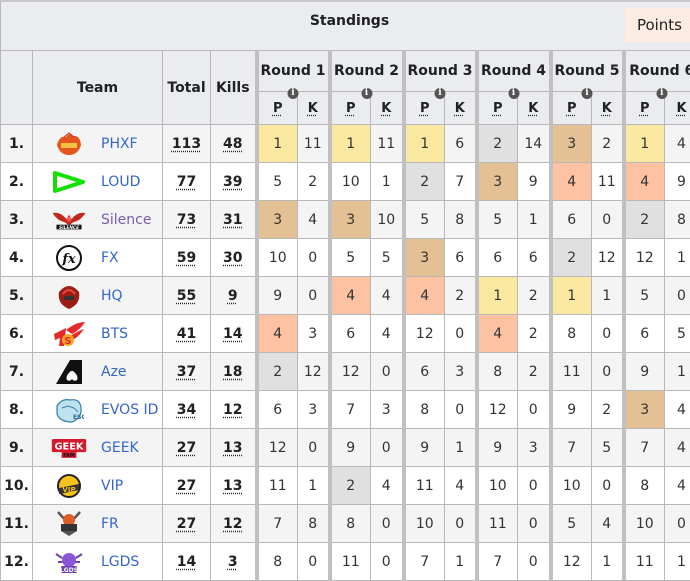  Describe the element at coordinates (314, 144) in the screenshot. I see `round-1-kills: 11` at that location.